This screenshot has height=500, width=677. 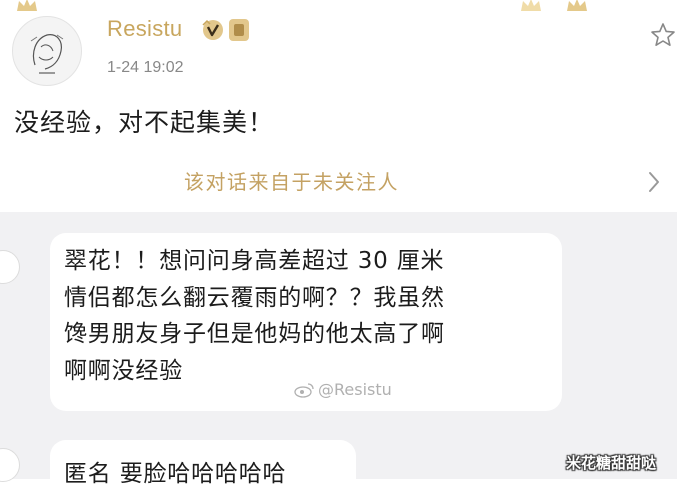 What do you see at coordinates (144, 122) in the screenshot?
I see `post-text: 没经验，对不起集美！` at bounding box center [144, 122].